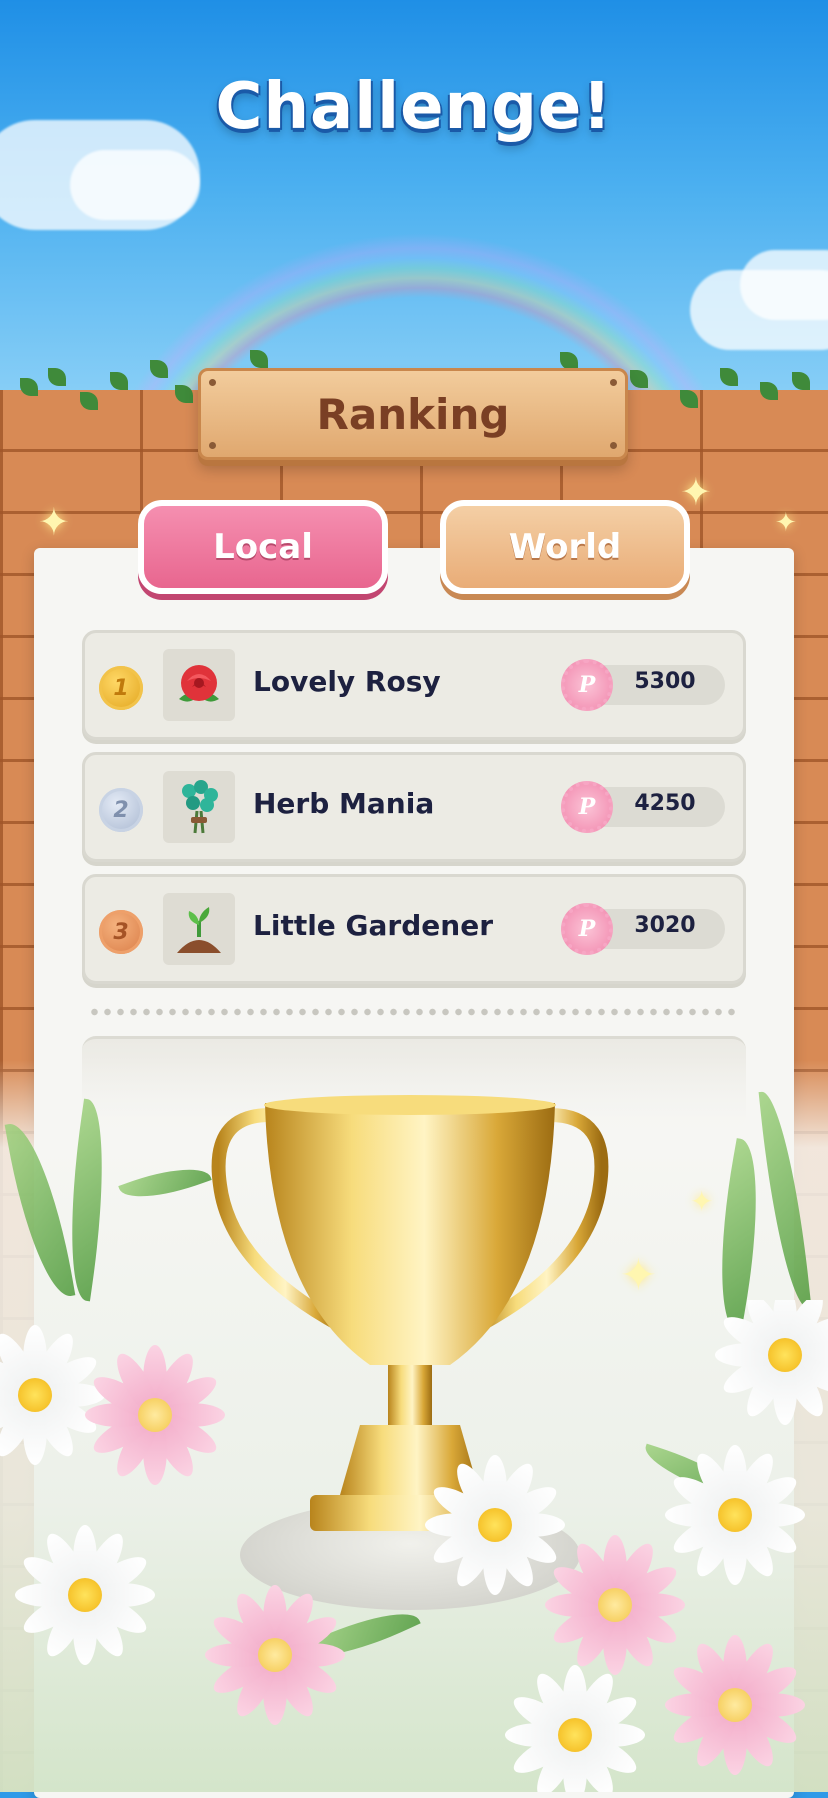 The height and width of the screenshot is (1798, 828). What do you see at coordinates (347, 681) in the screenshot?
I see `player-name: Lovely Rosy` at bounding box center [347, 681].